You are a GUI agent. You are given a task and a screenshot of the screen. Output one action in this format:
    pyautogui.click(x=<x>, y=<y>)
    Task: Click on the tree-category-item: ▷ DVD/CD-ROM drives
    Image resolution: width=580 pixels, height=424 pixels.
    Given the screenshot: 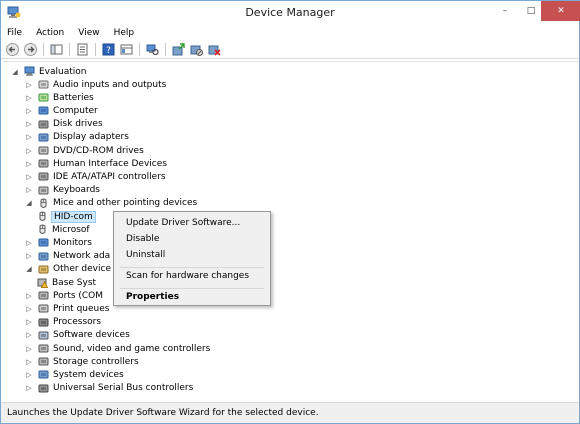 What is the action you would take?
    pyautogui.click(x=84, y=150)
    